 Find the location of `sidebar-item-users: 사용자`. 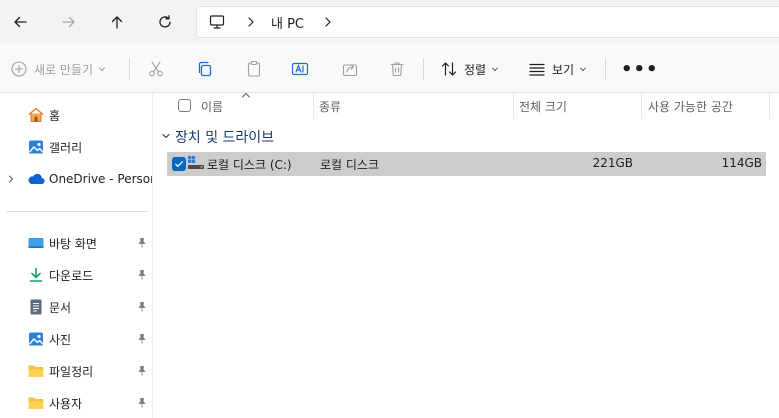

sidebar-item-users: 사용자 is located at coordinates (76, 403).